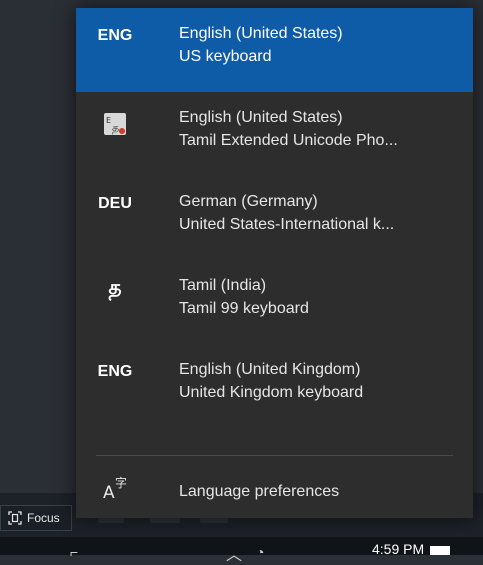 The width and height of the screenshot is (483, 565). What do you see at coordinates (248, 201) in the screenshot?
I see `language-name: German (Germany)` at bounding box center [248, 201].